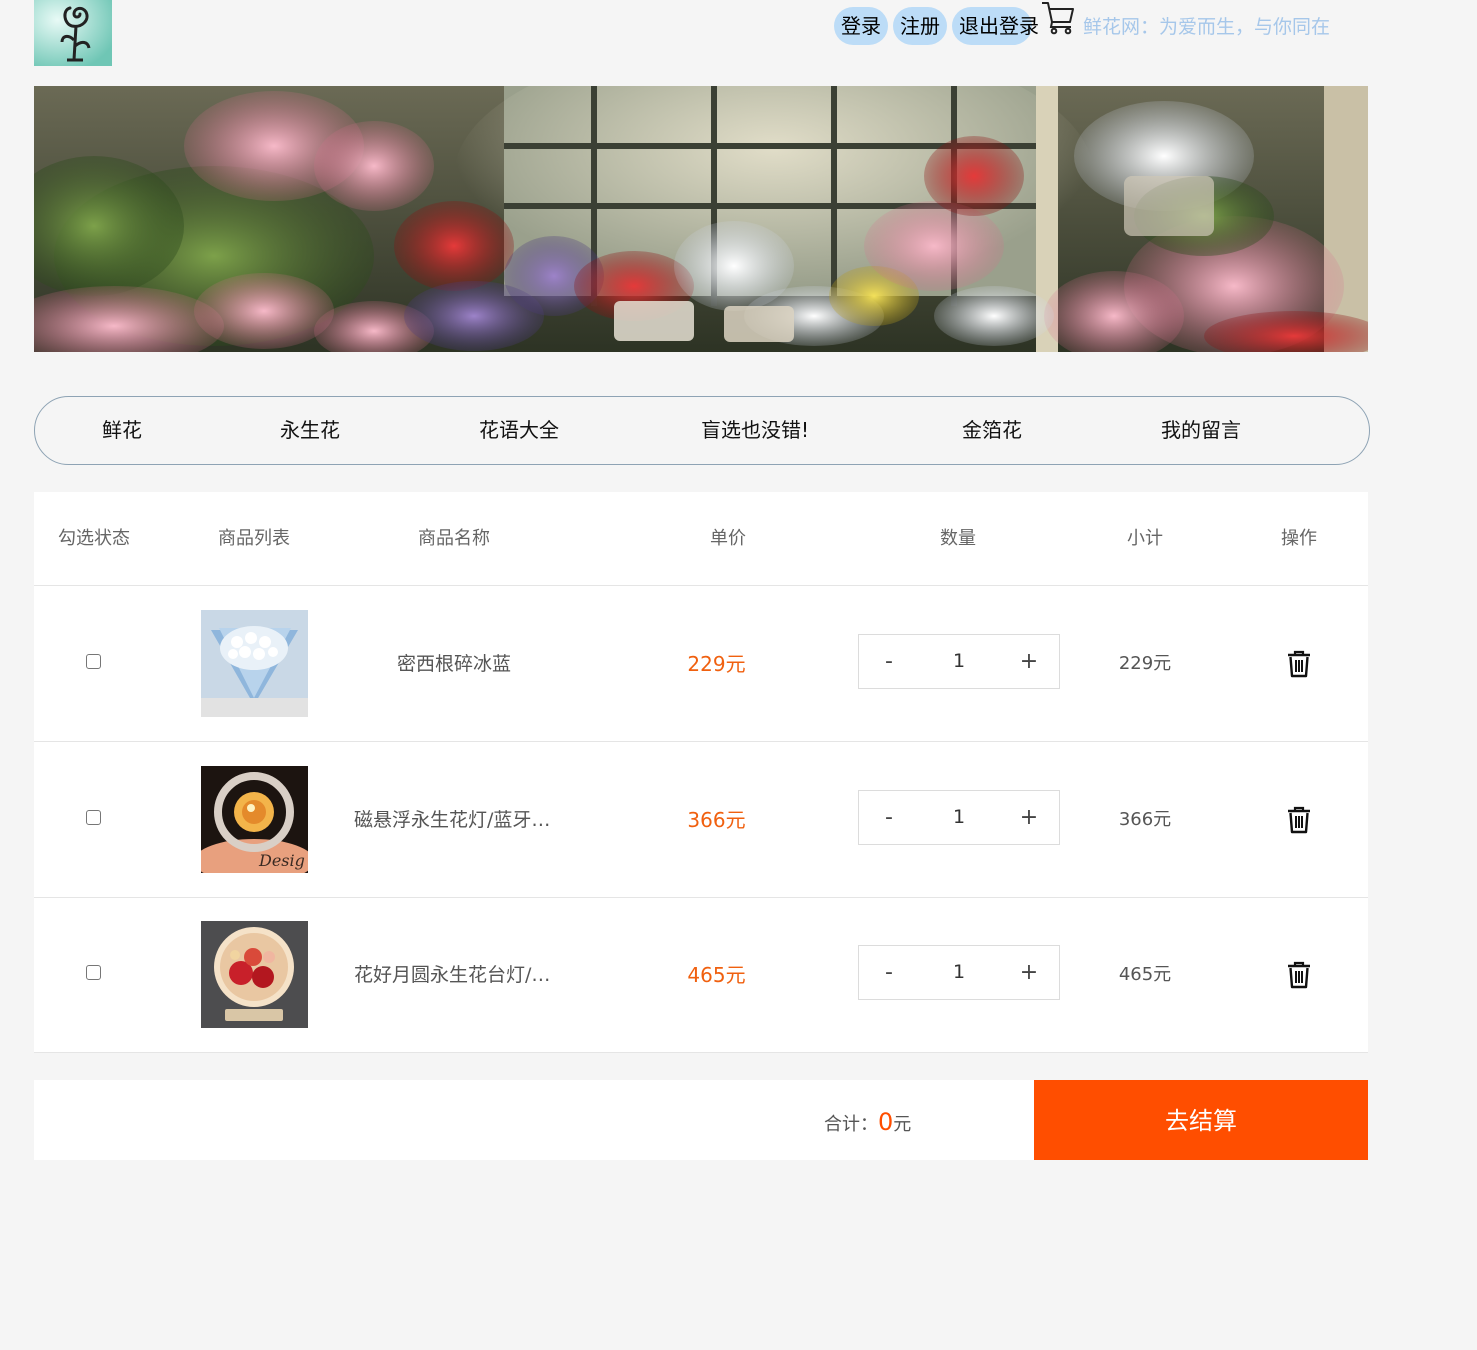 The width and height of the screenshot is (1477, 1350). What do you see at coordinates (281, 860) in the screenshot?
I see `svg-text: Desig` at bounding box center [281, 860].